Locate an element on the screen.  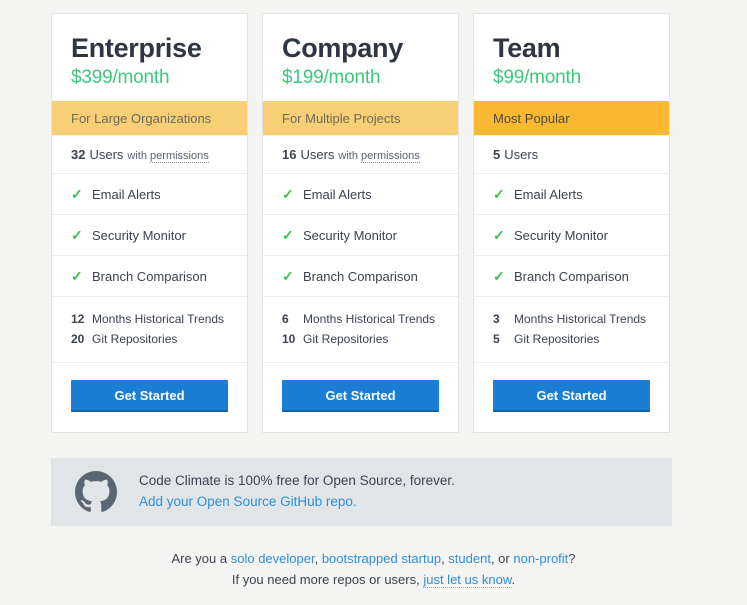
plan-users-row: 32 Users with permissions is located at coordinates (149, 155).